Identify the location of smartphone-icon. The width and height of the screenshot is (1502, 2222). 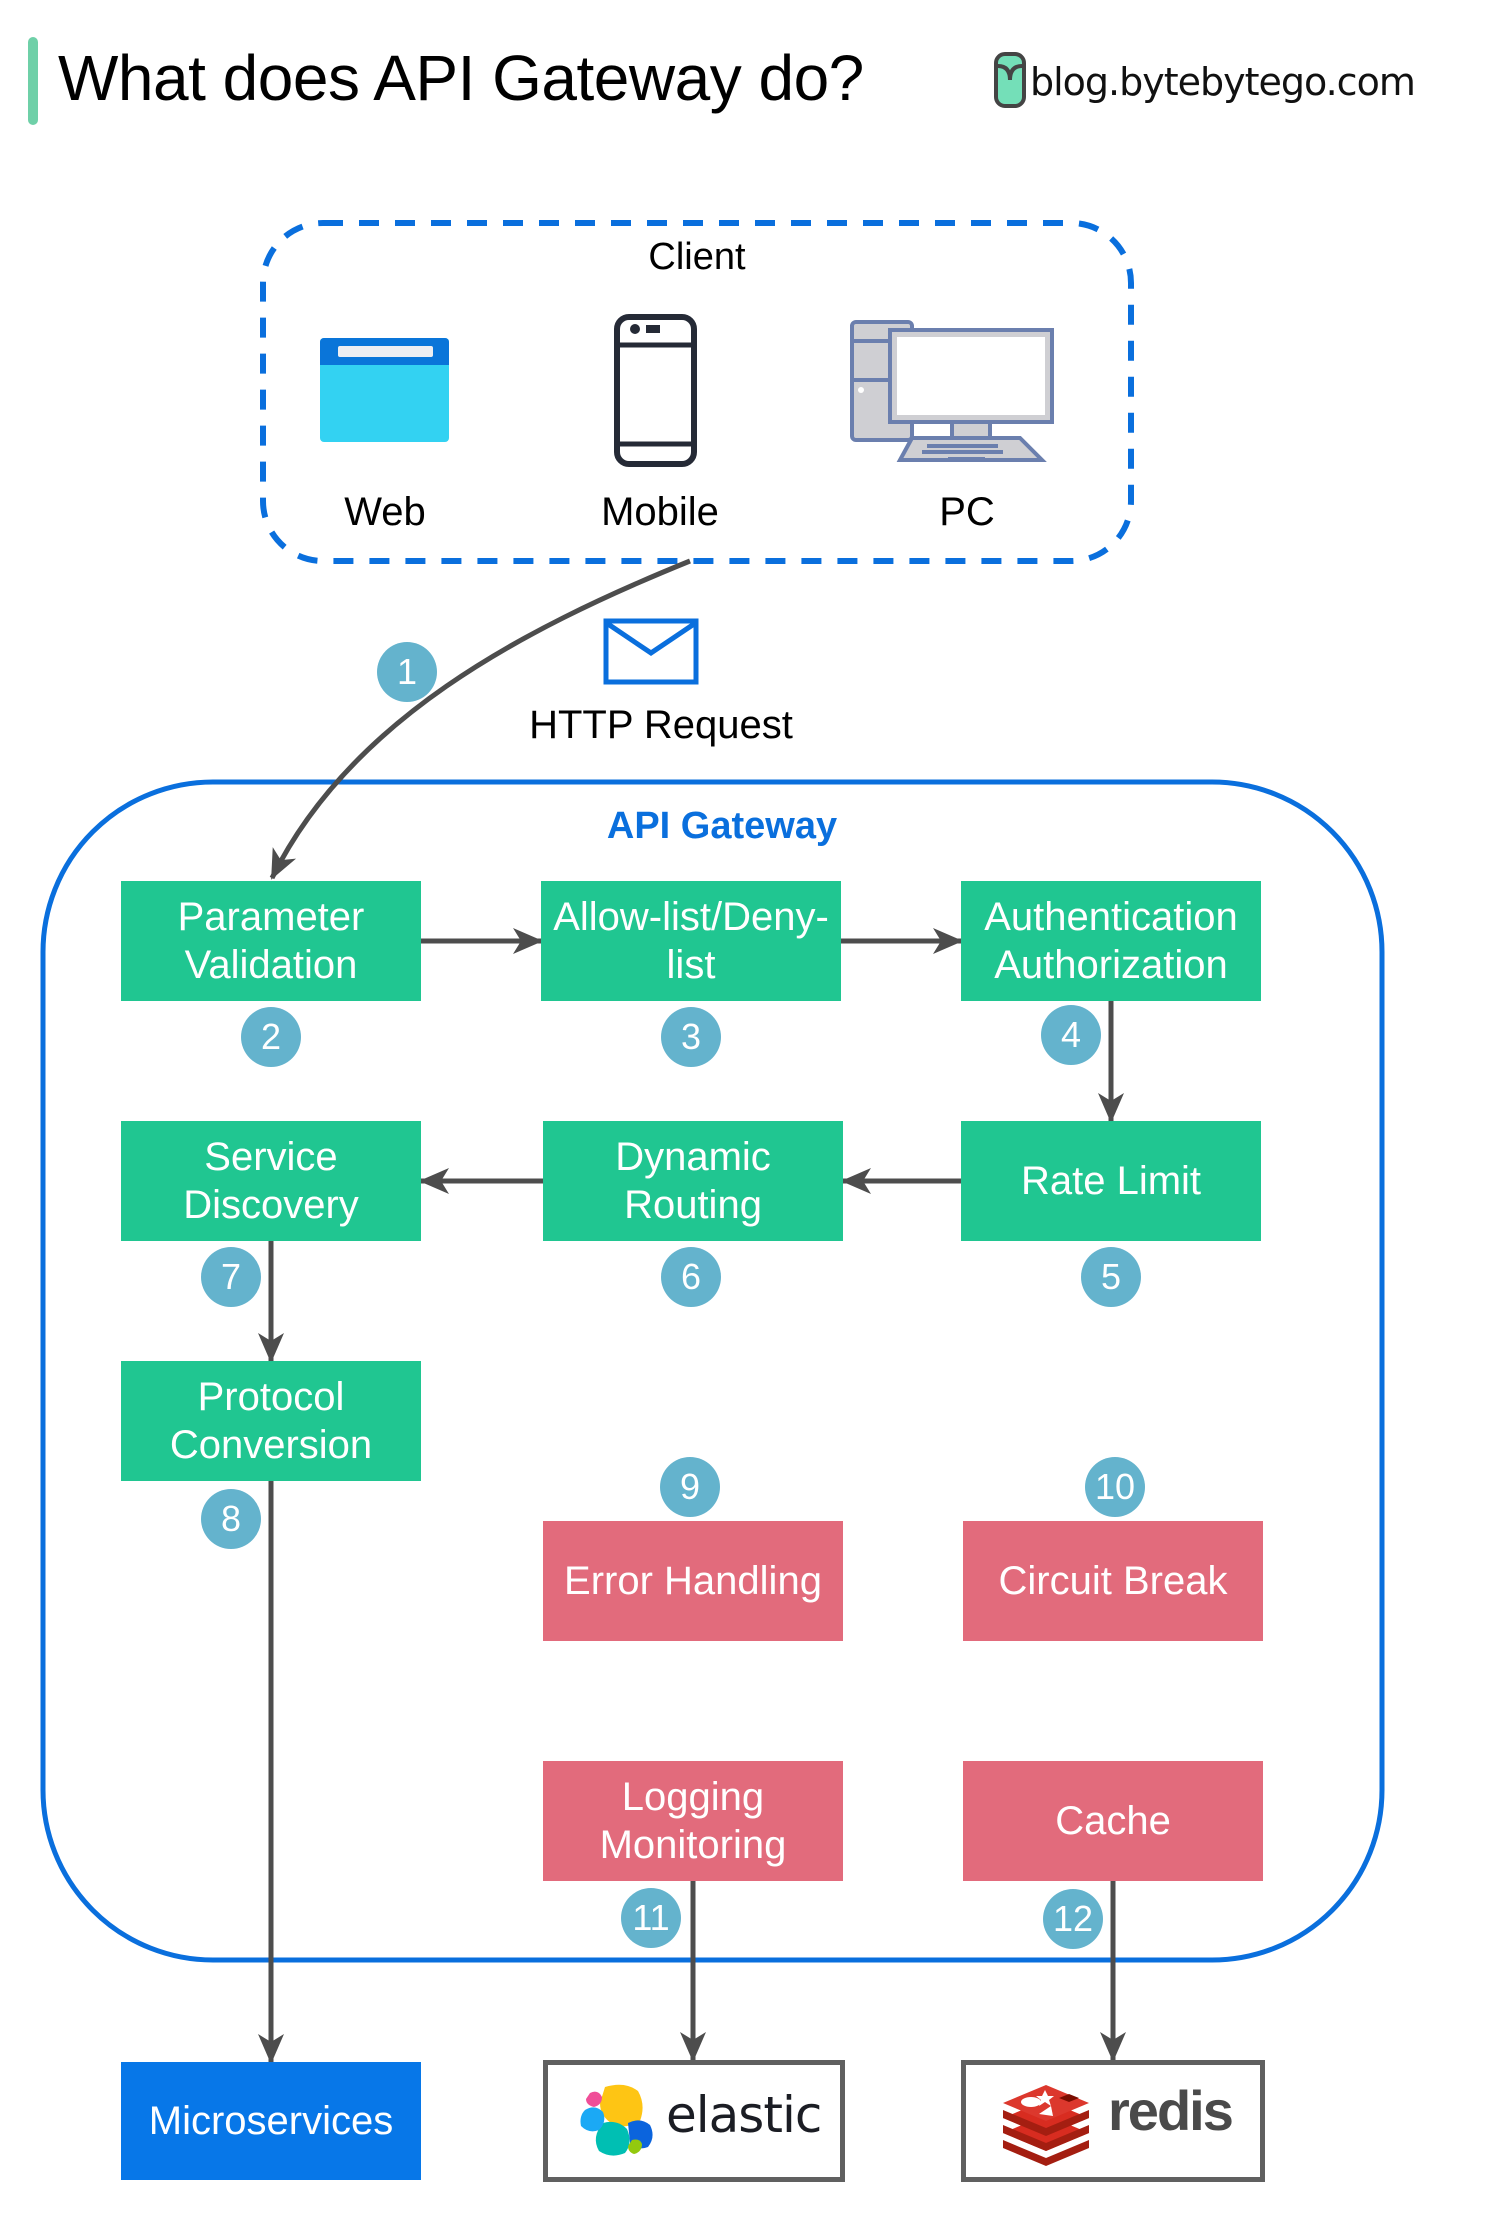
(655, 390).